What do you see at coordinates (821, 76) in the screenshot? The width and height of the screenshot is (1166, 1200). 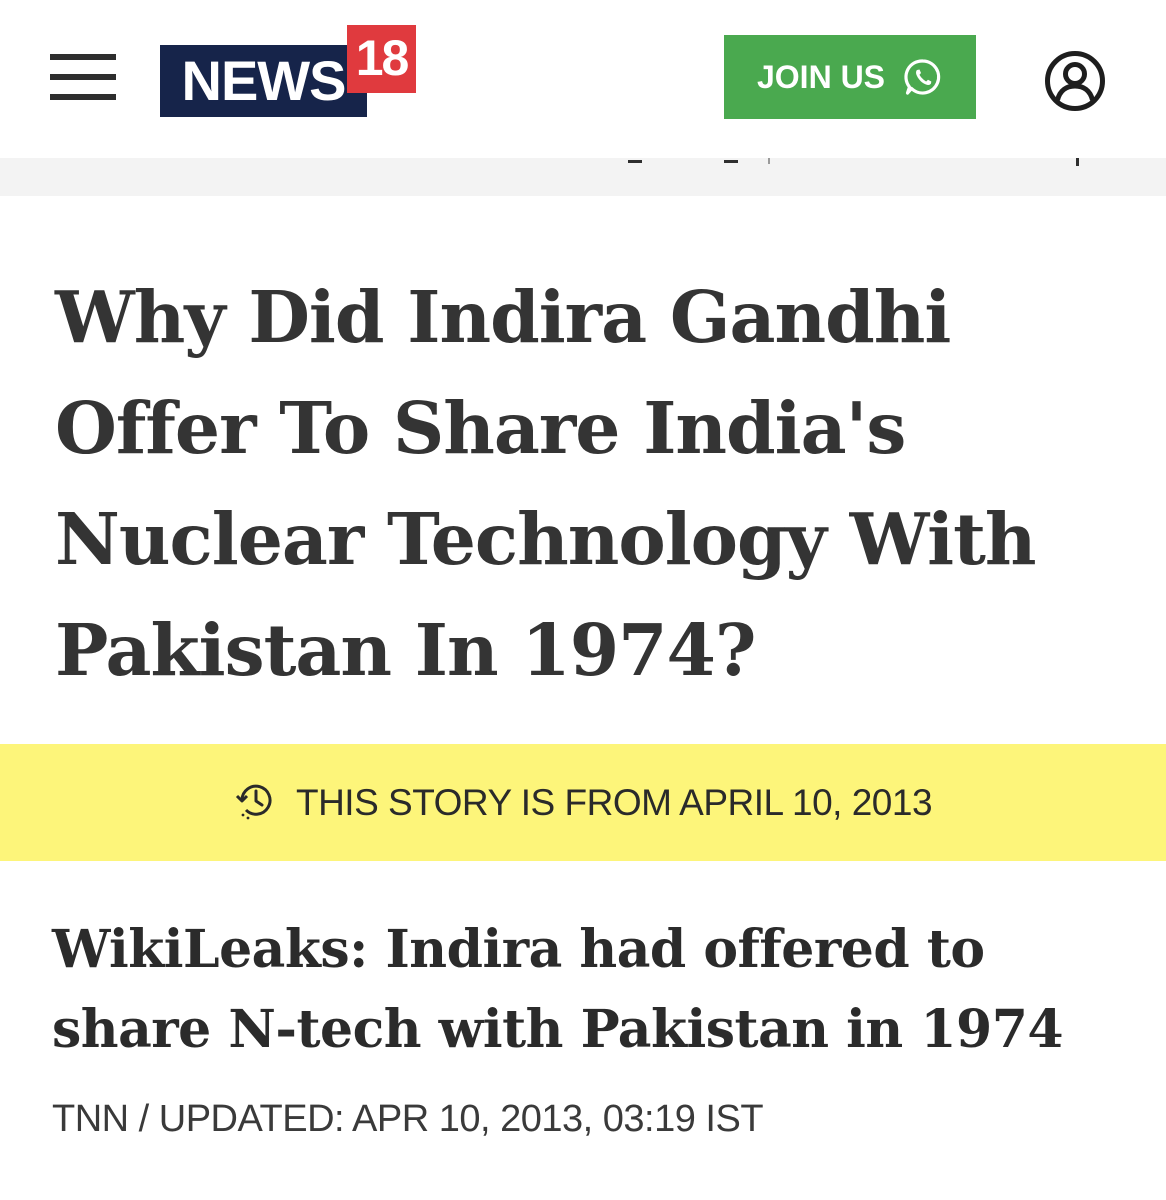 I see `join-us-label: JOIN US` at bounding box center [821, 76].